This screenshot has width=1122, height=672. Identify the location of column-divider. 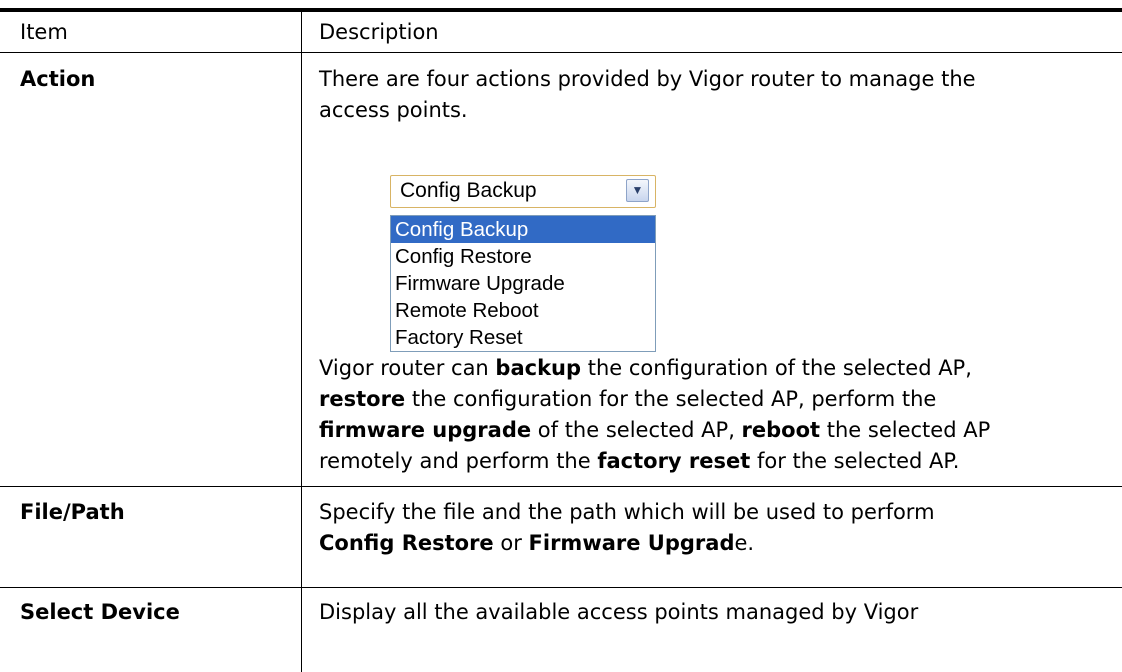
(301, 340).